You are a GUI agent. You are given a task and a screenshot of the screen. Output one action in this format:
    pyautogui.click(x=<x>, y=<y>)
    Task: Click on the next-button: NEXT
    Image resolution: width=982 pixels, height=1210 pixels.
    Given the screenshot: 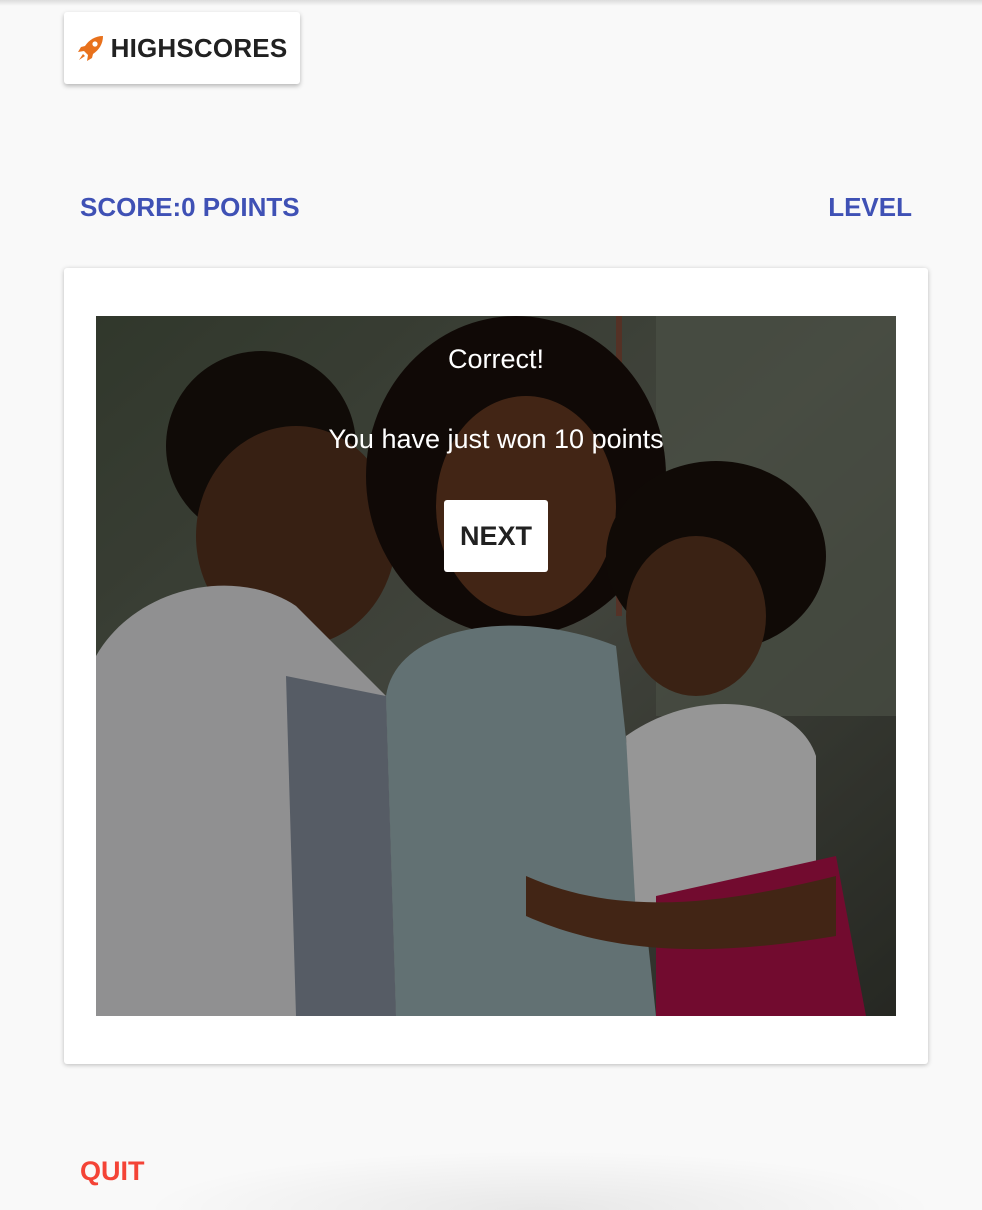 What is the action you would take?
    pyautogui.click(x=496, y=536)
    